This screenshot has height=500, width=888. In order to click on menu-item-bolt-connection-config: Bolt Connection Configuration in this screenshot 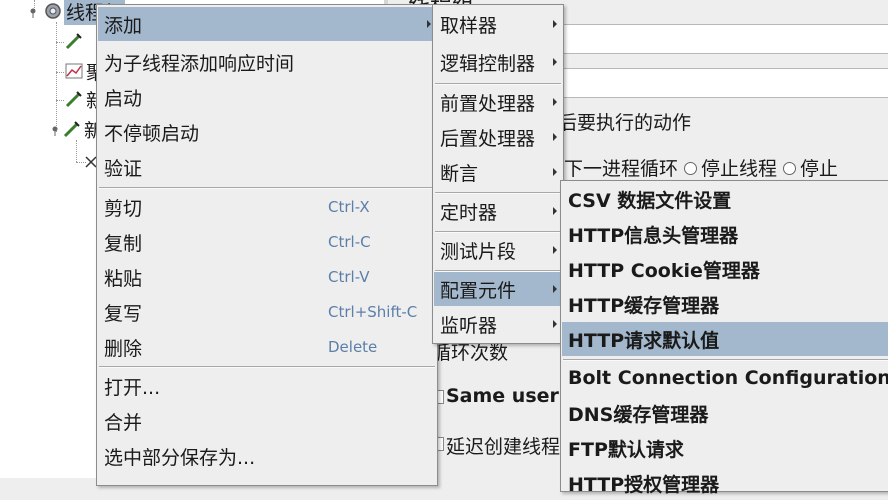, I will do `click(725, 378)`.